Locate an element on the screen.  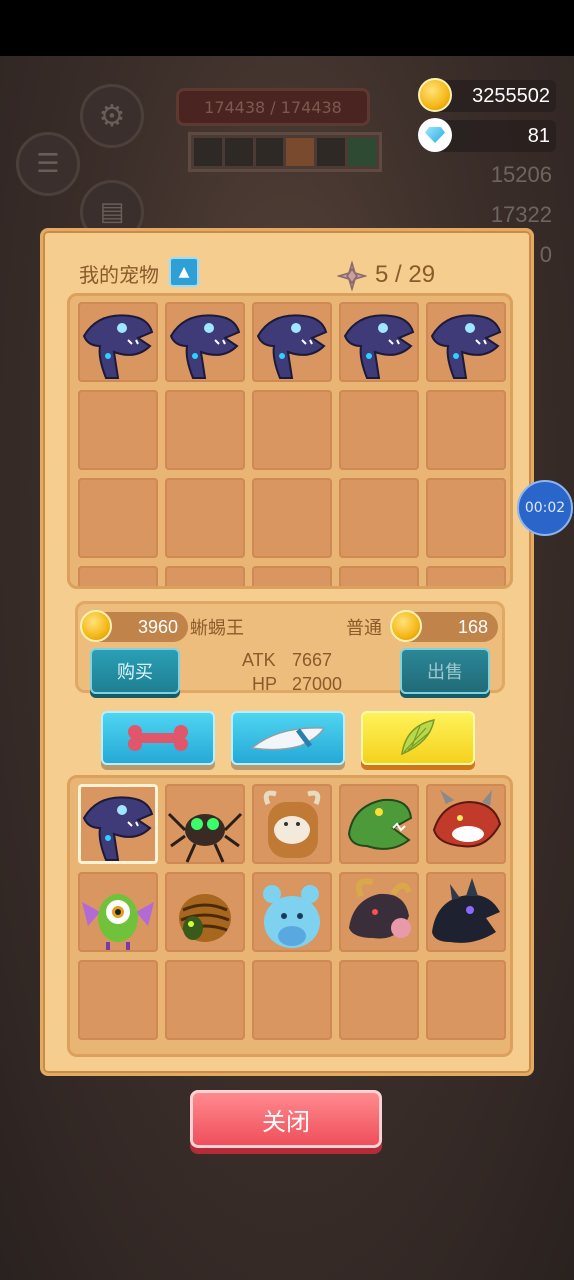
stat-attack: 15206 is located at coordinates (521, 174).